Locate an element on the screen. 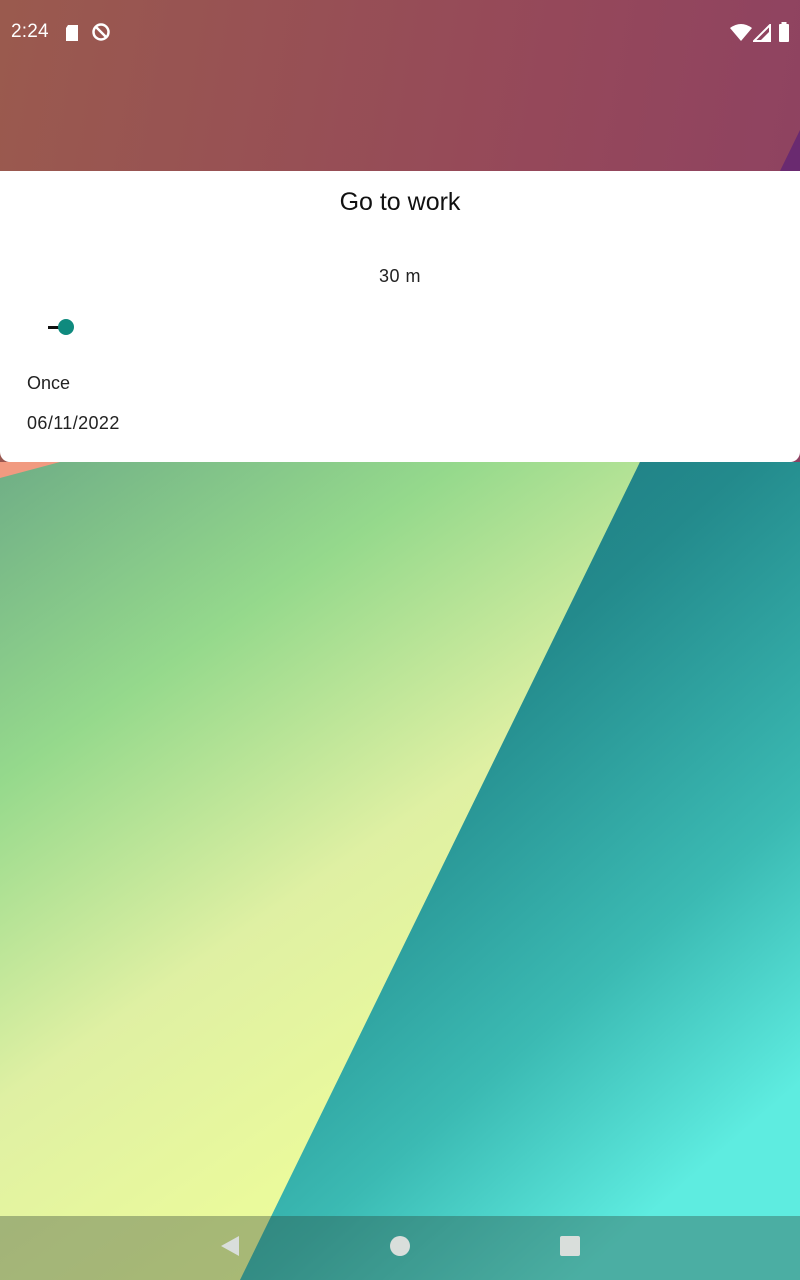 Image resolution: width=800 pixels, height=1280 pixels. duration-label: 30 m is located at coordinates (400, 276).